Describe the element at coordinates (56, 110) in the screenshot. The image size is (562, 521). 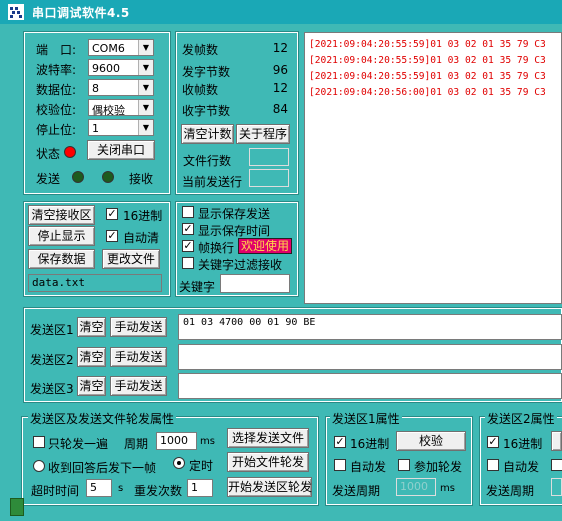
I see `parity-label: 校验位:` at that location.